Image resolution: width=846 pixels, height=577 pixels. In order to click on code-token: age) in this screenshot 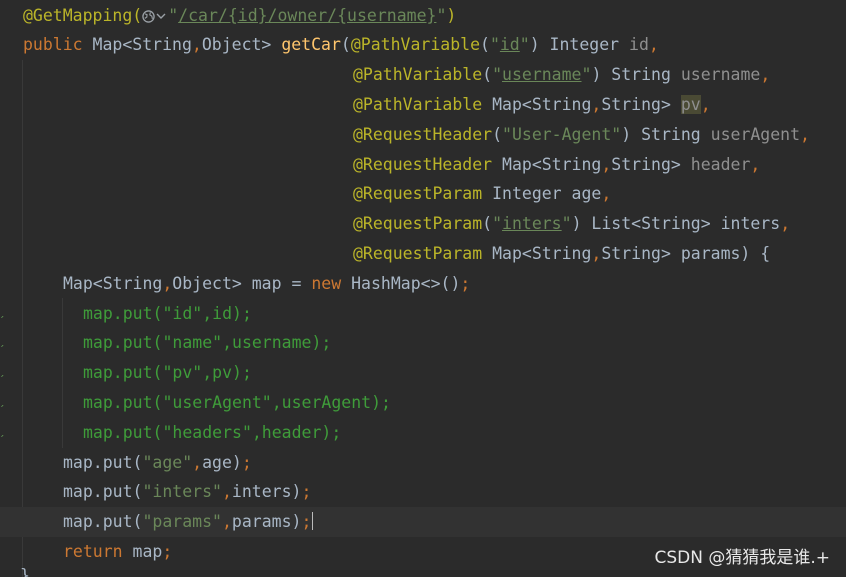, I will do `click(222, 462)`.